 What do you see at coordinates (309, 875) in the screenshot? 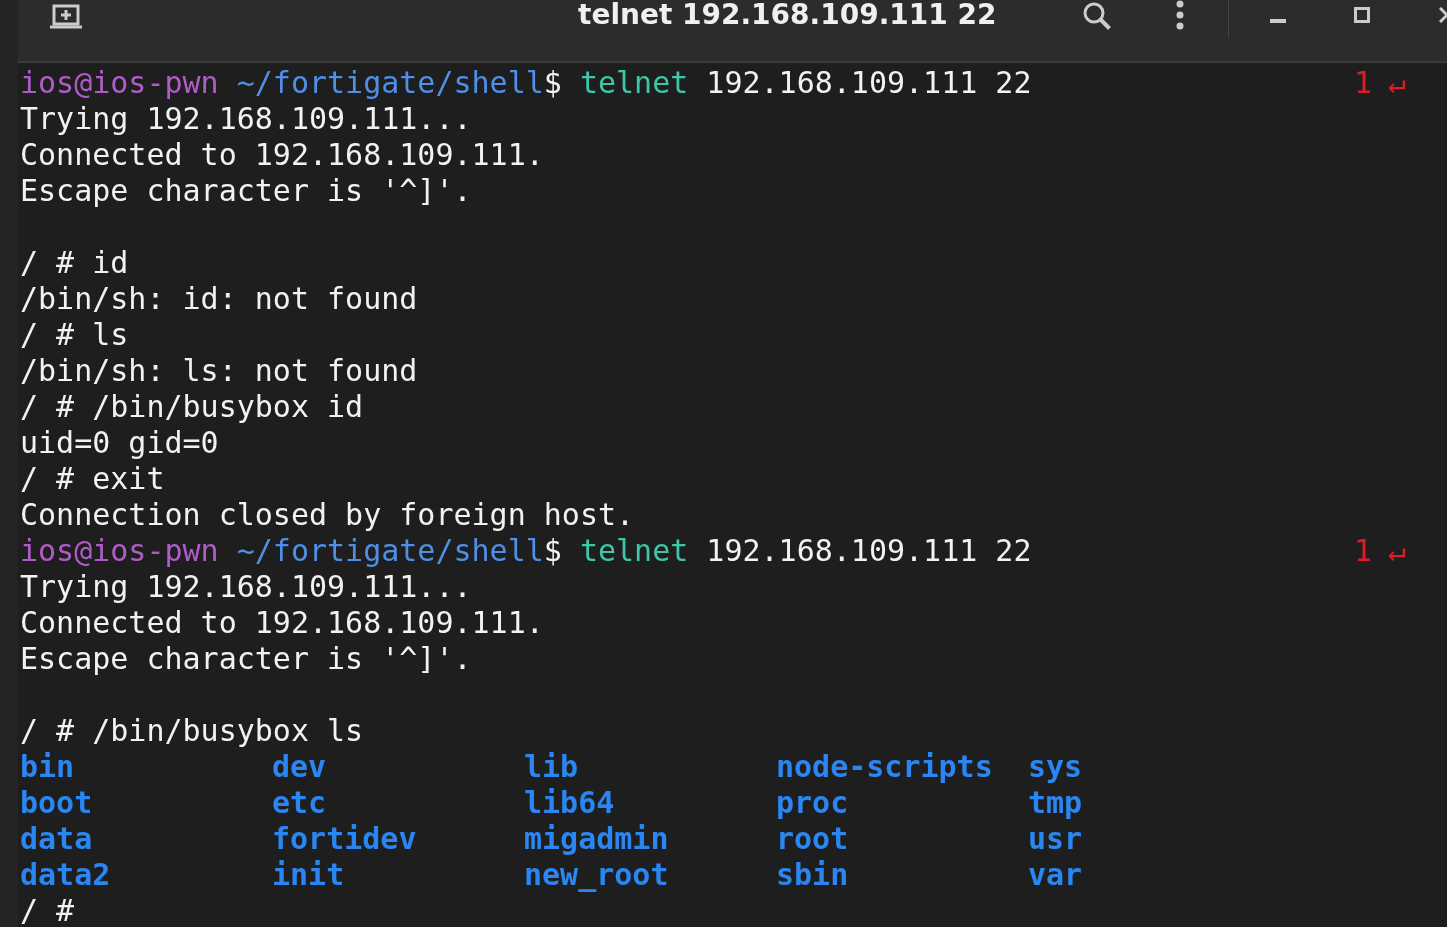
I see `directory-name: init` at bounding box center [309, 875].